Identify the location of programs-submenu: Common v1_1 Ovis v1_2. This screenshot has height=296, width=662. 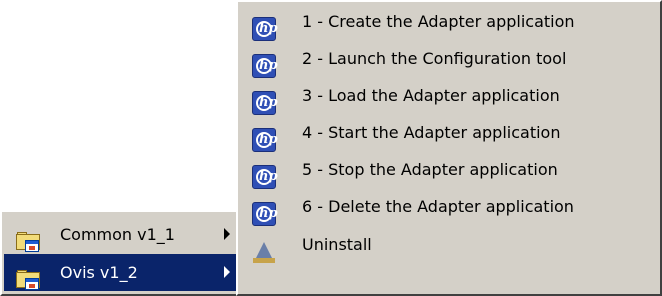
(122, 253).